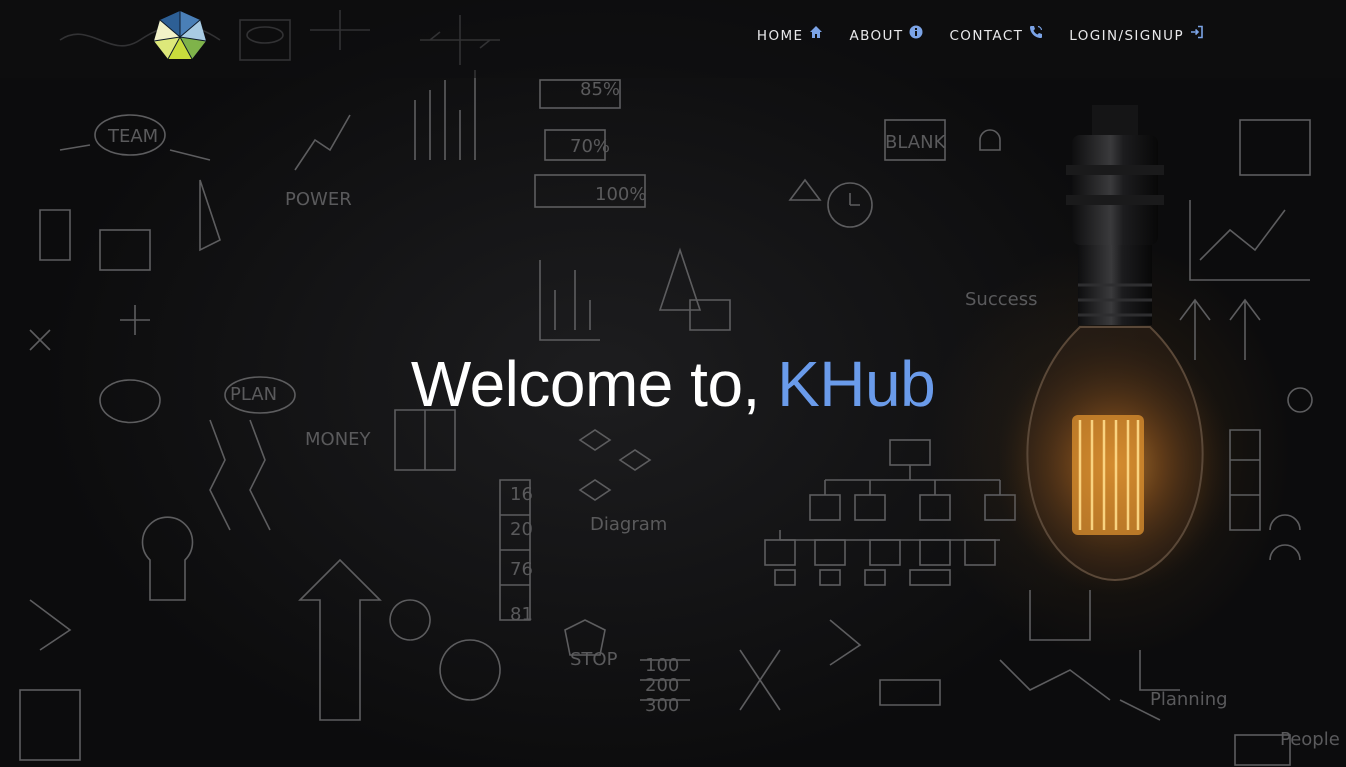 The image size is (1346, 767). I want to click on nav-home: HOME, so click(790, 34).